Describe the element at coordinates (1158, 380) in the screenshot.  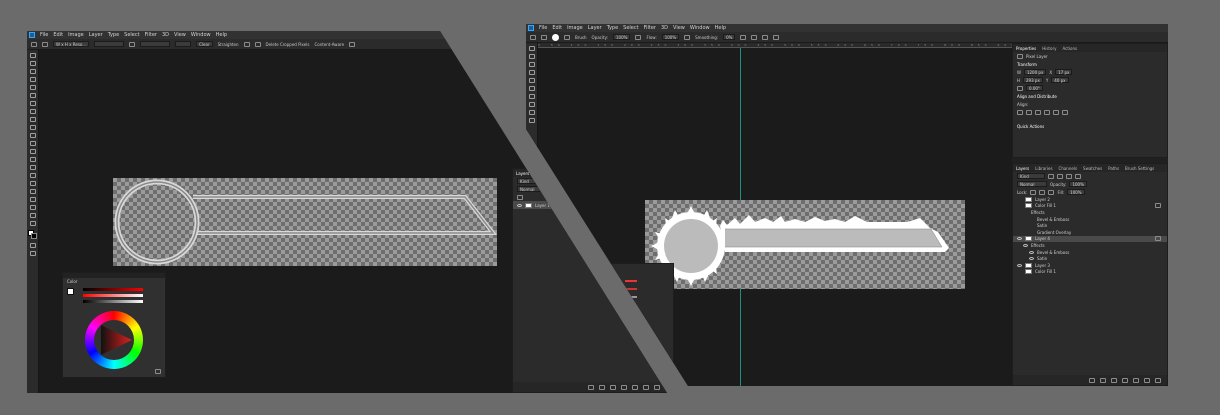
I see `trash-icon` at that location.